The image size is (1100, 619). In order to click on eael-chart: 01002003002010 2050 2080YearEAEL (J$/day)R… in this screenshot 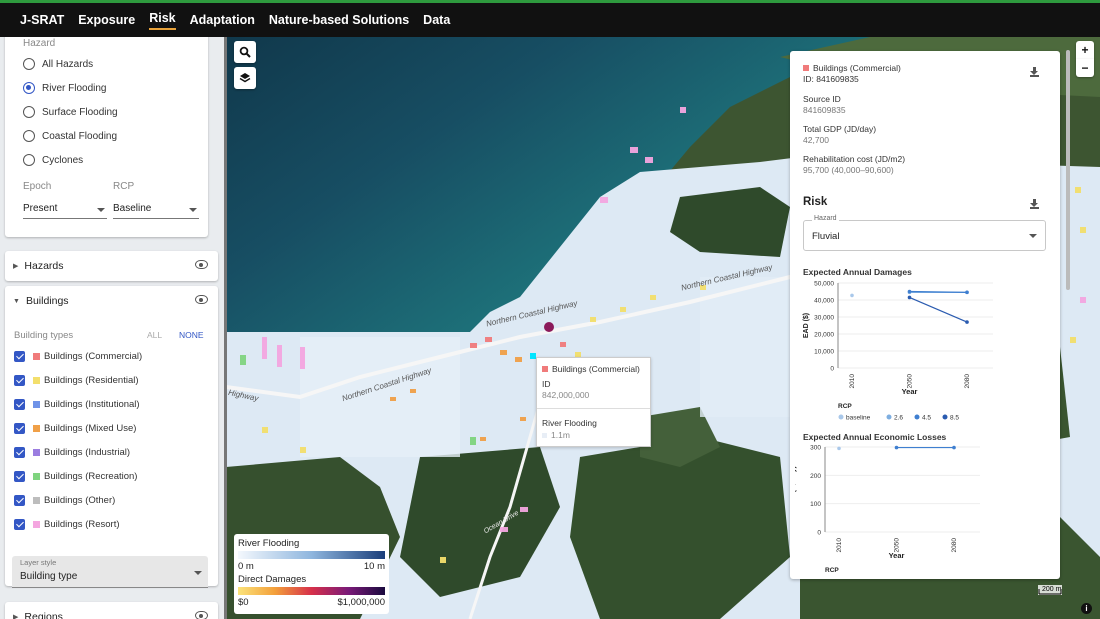, I will do `click(887, 509)`.